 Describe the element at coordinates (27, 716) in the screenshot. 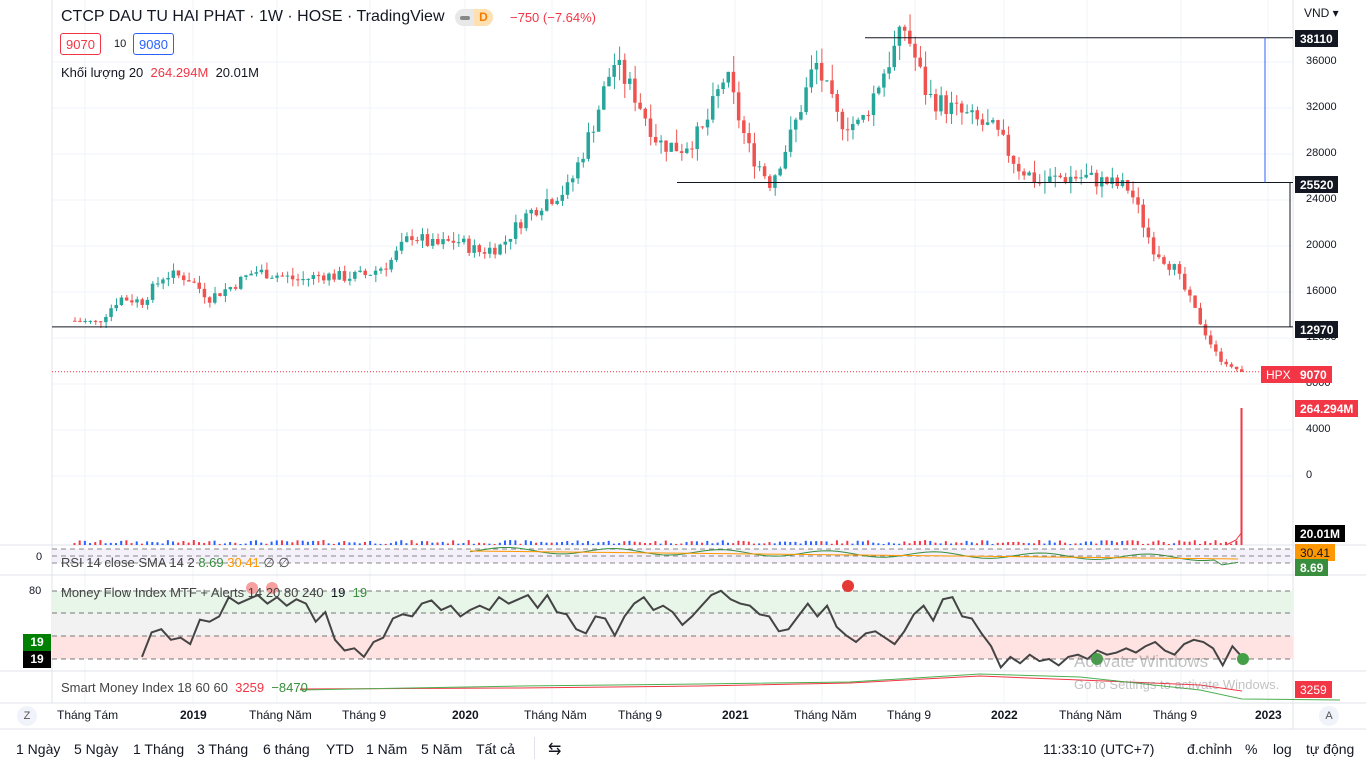

I see `zoom-reset-button: Z` at that location.